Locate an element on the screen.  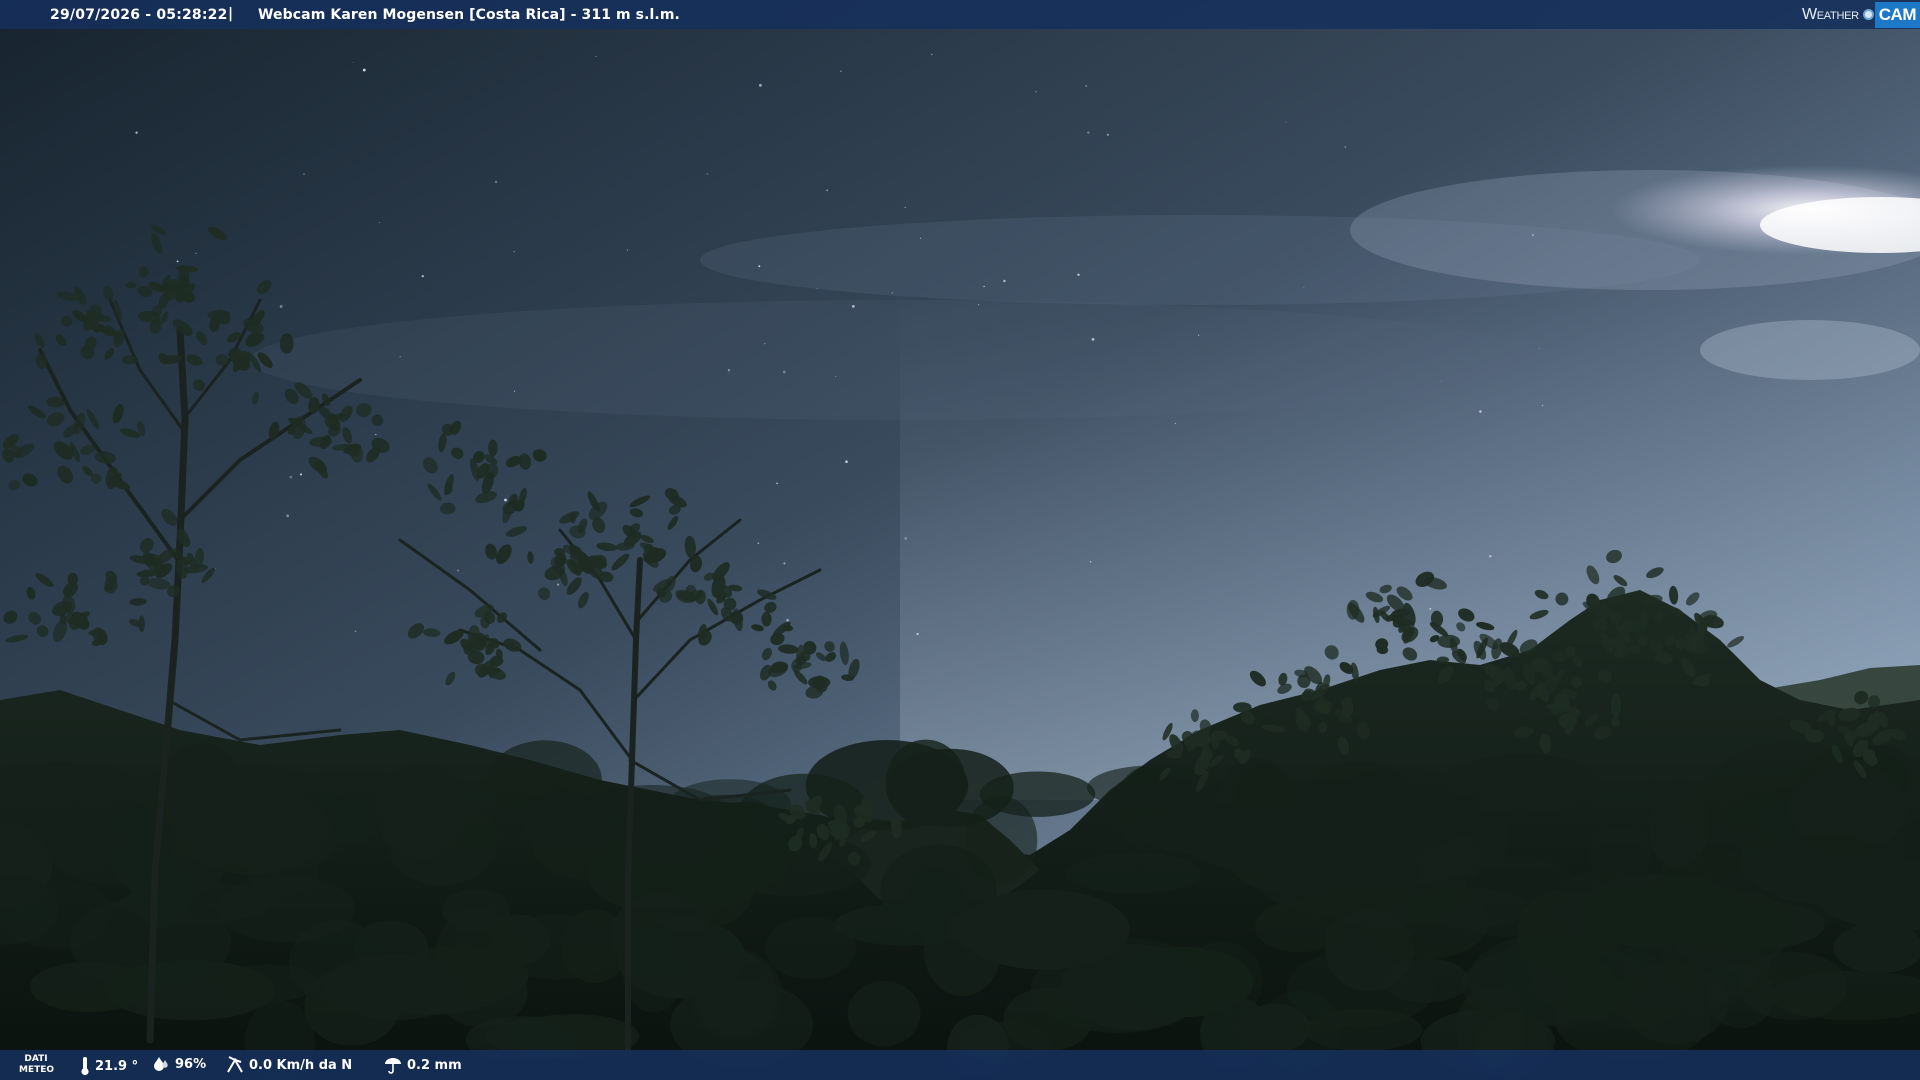
humidity-readout: 96% is located at coordinates (179, 1064).